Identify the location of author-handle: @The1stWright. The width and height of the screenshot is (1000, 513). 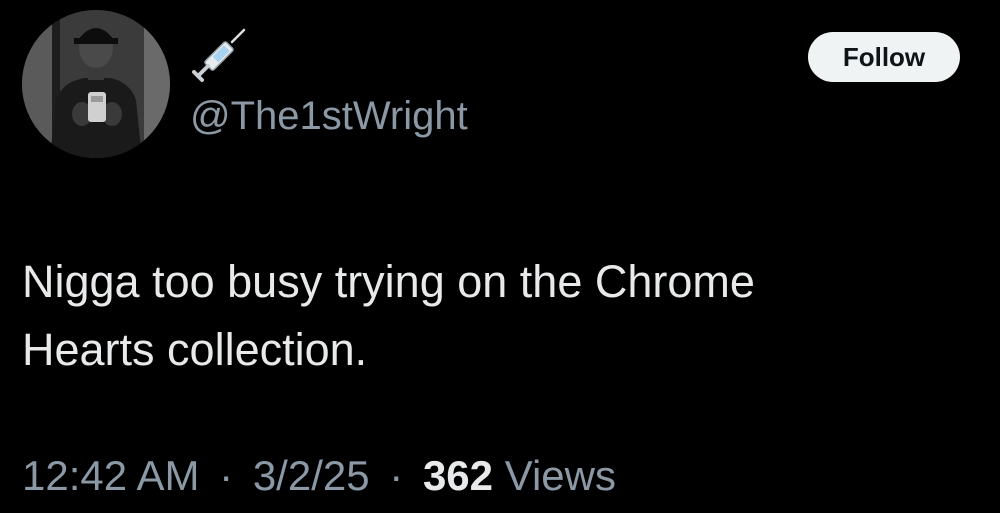
(329, 116).